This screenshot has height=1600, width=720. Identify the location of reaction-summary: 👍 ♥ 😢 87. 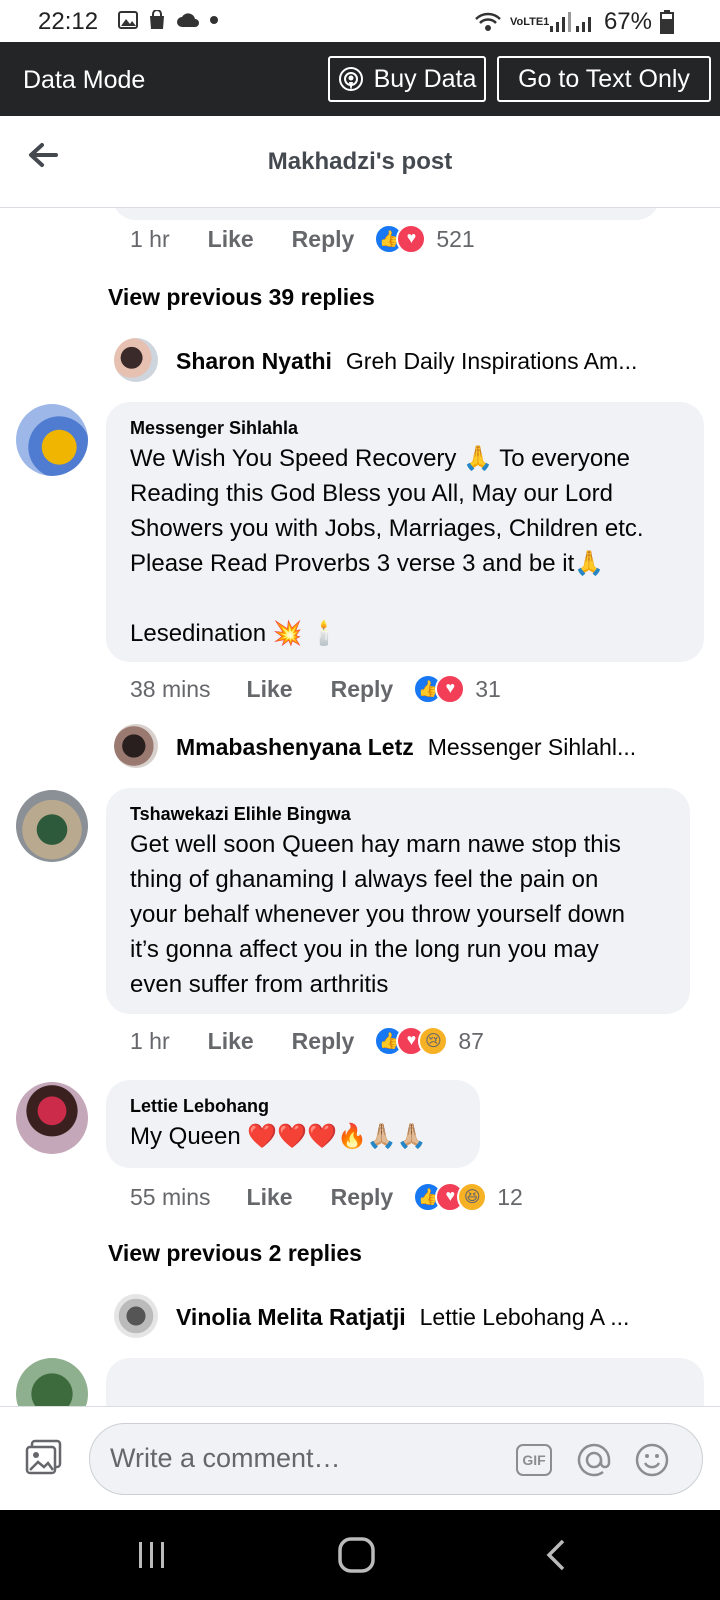
(429, 1041).